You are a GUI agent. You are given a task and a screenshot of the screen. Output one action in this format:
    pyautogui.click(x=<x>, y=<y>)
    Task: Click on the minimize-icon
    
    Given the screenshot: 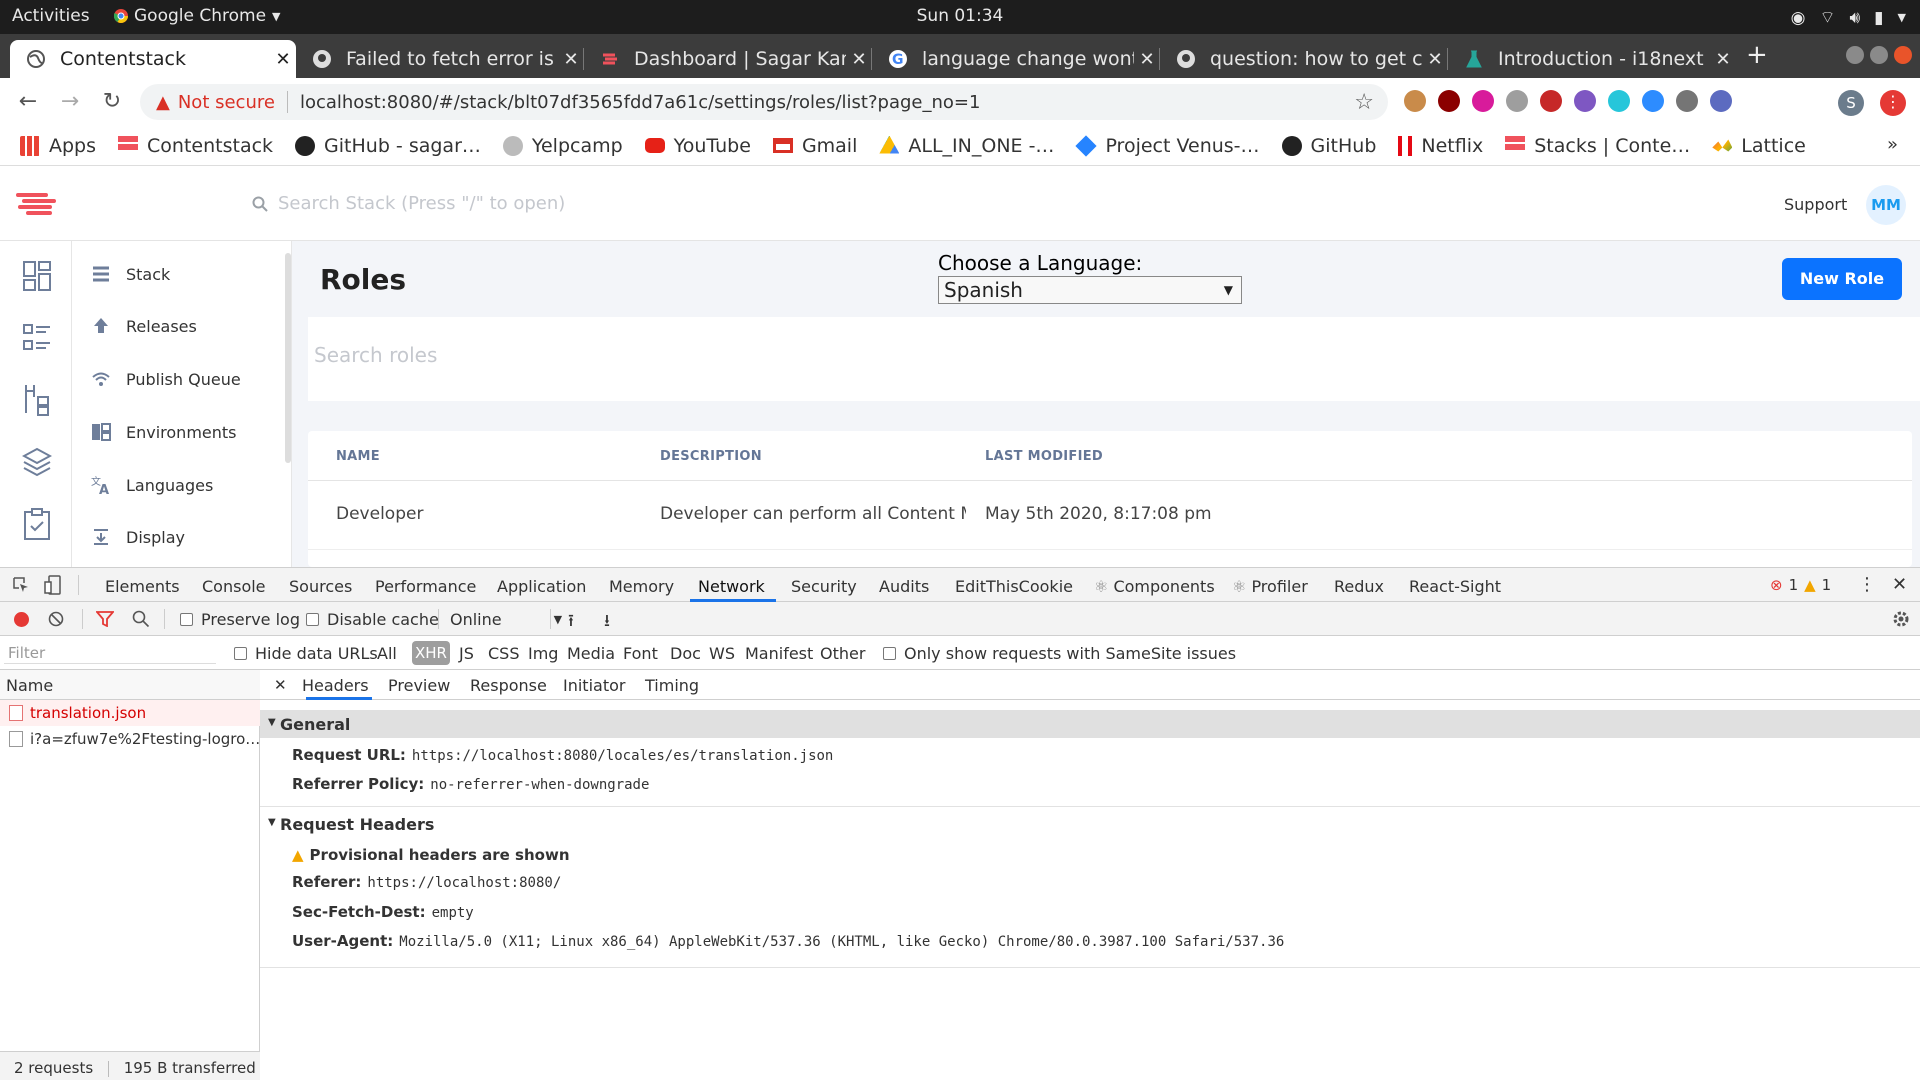 What is the action you would take?
    pyautogui.click(x=1855, y=55)
    